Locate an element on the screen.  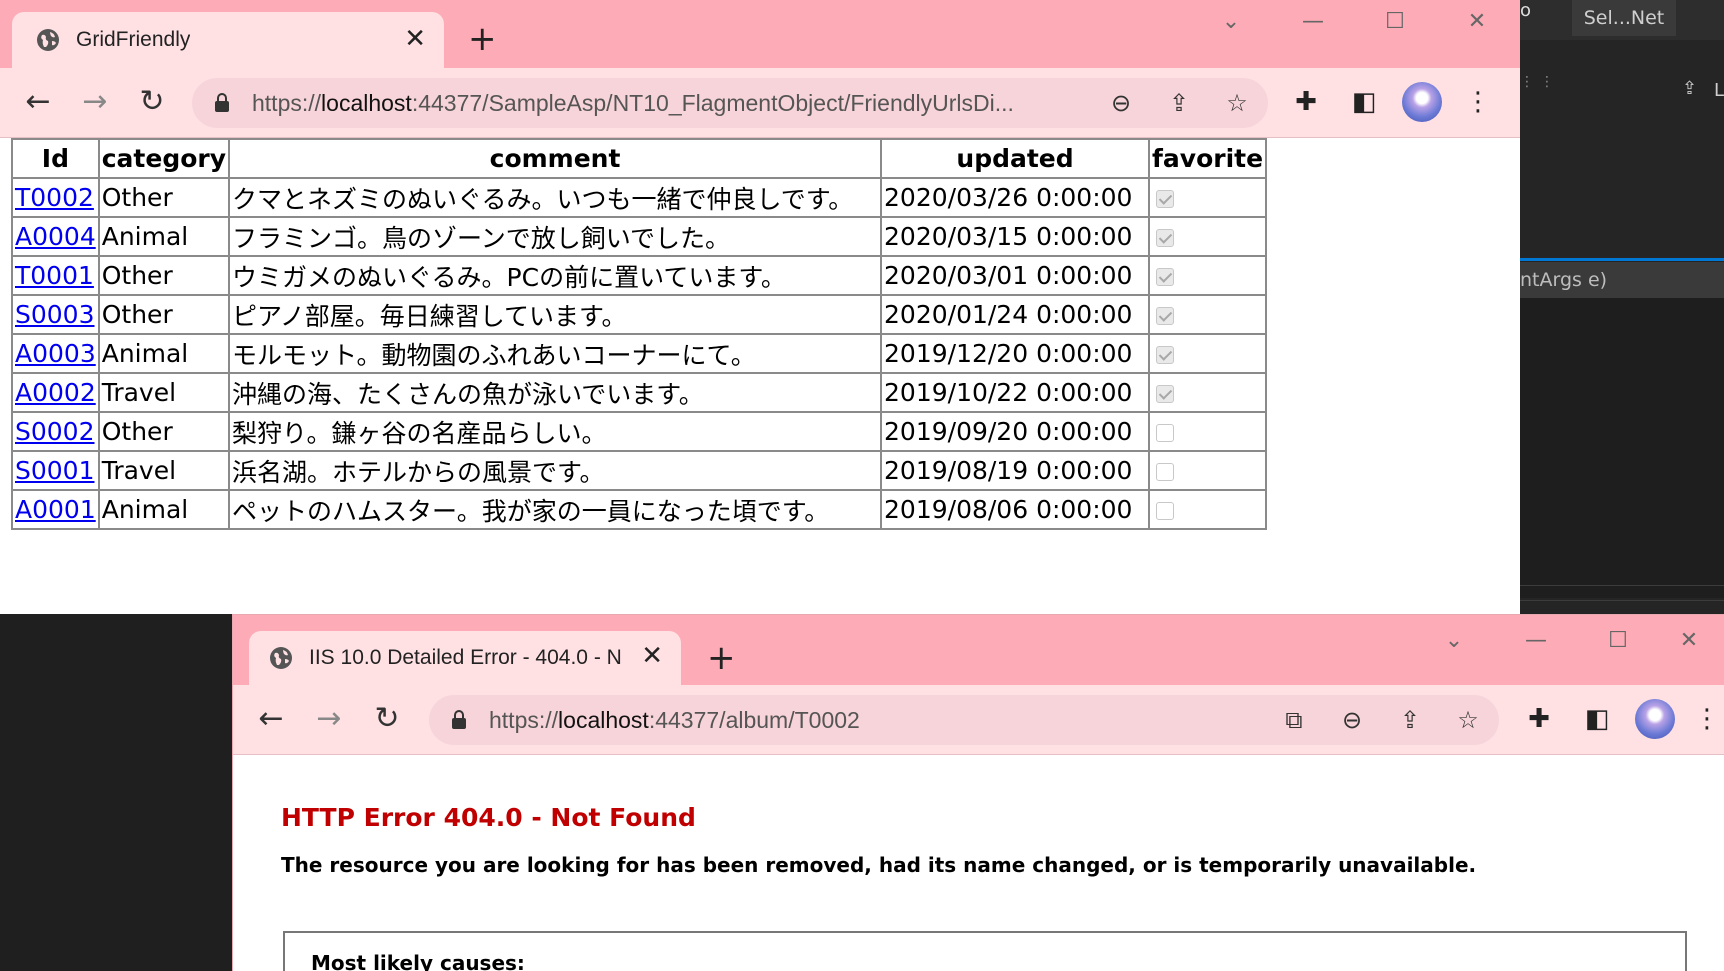
id-link: A0001 is located at coordinates (55, 509).